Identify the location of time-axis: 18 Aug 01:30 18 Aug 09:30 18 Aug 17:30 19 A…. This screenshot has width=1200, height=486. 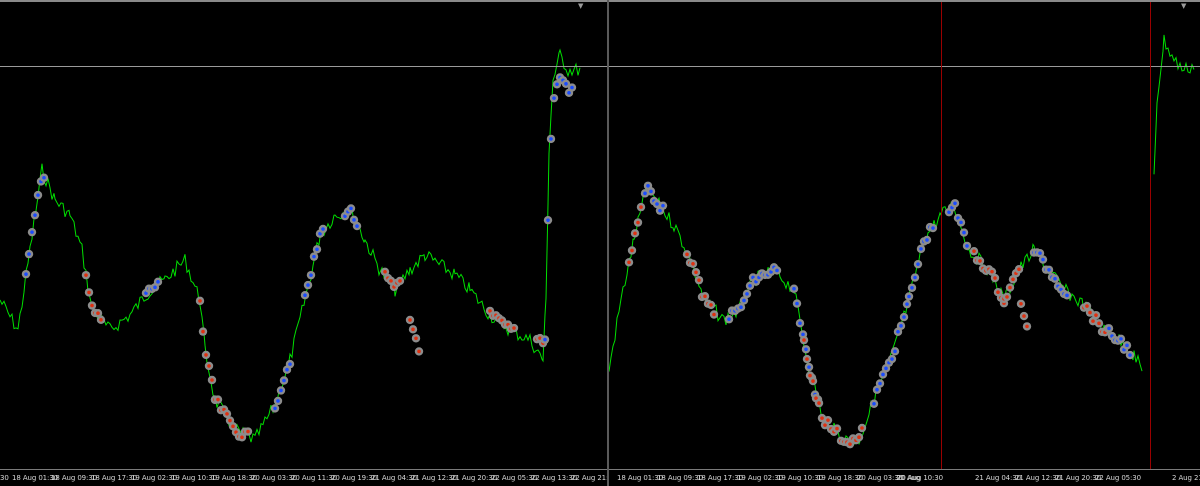
(904, 478).